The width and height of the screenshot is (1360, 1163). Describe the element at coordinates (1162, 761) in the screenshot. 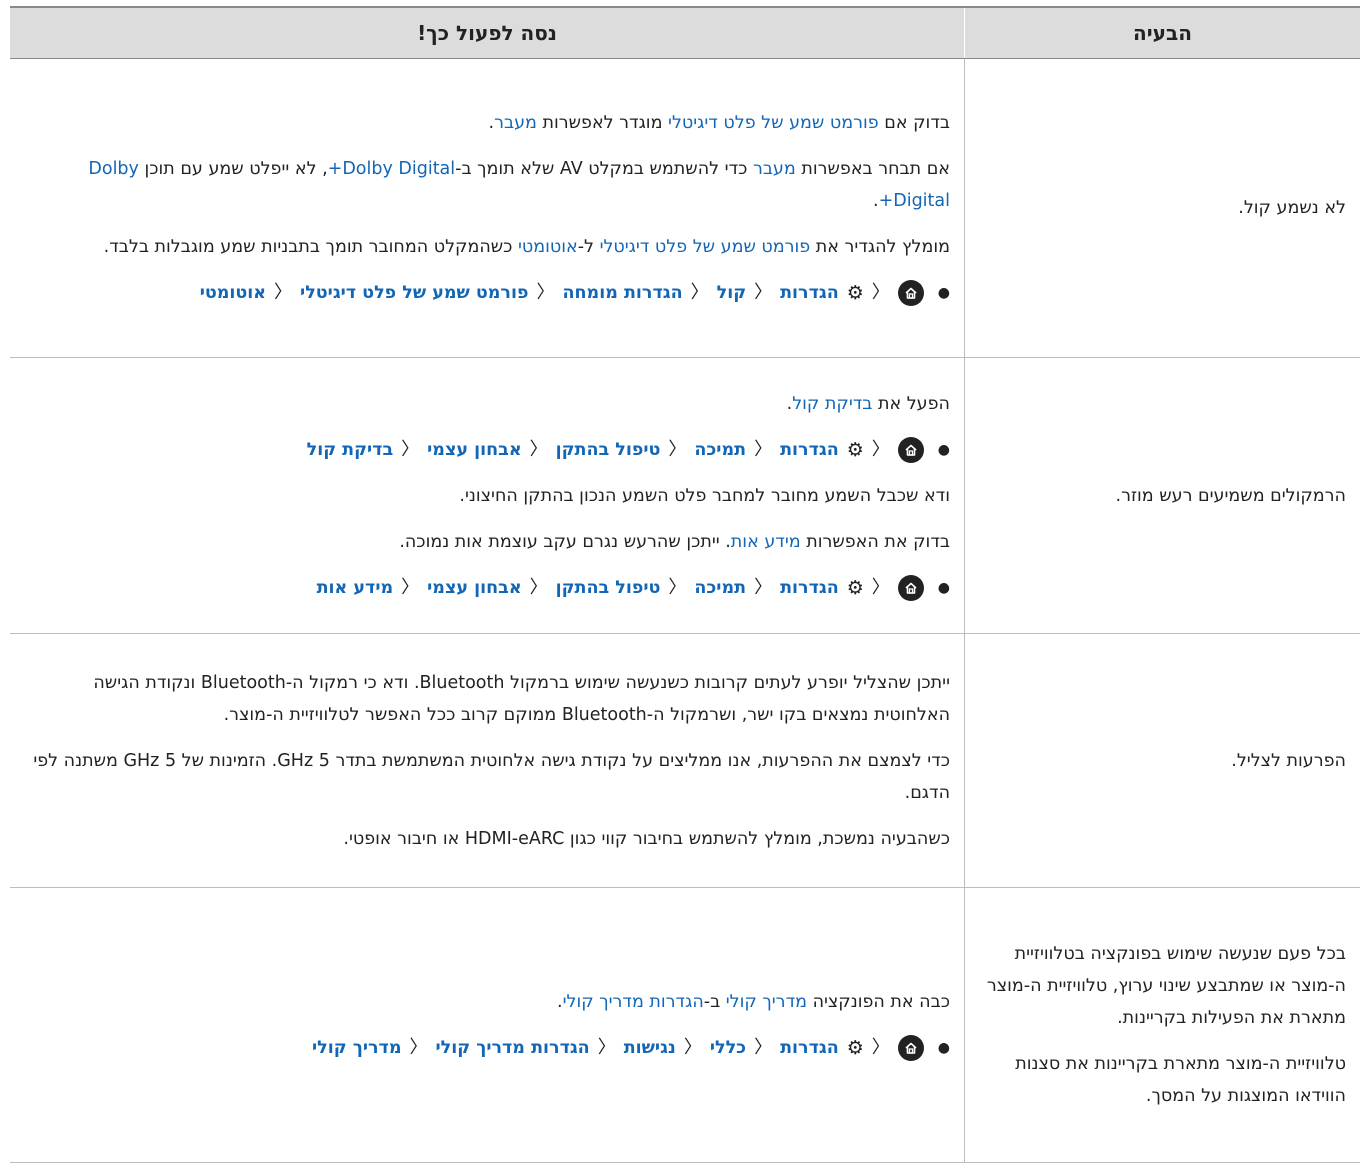

I see `problem-cell: הפרעות לצליל.` at that location.